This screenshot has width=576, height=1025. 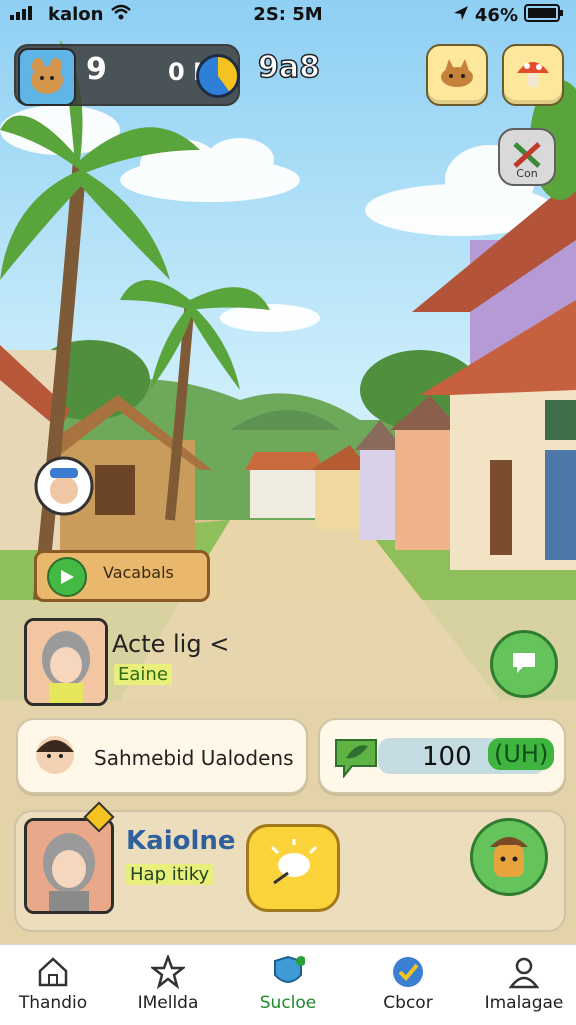 I want to click on player-card-avatar, so click(x=69, y=866).